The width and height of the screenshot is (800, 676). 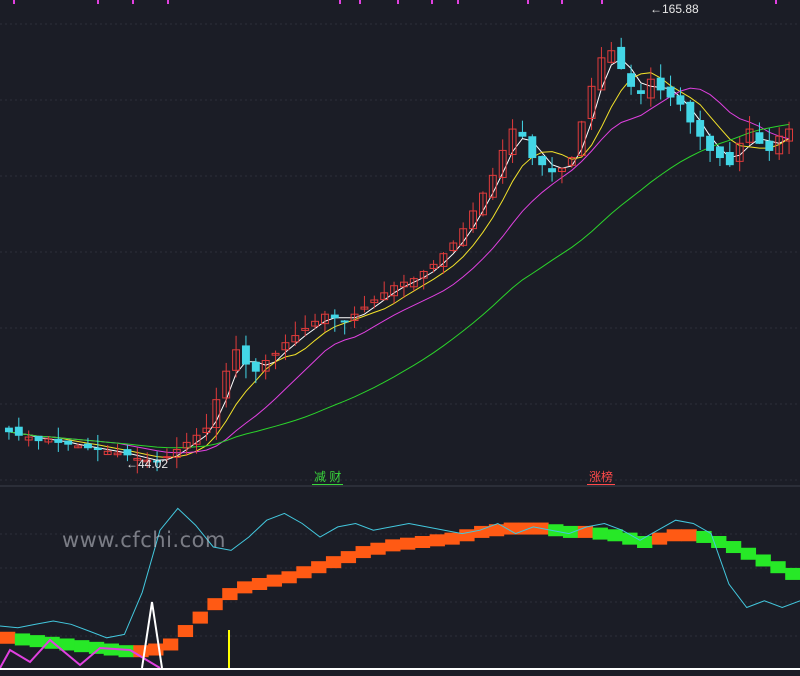 What do you see at coordinates (328, 477) in the screenshot?
I see `sell-signal-label: 减 财` at bounding box center [328, 477].